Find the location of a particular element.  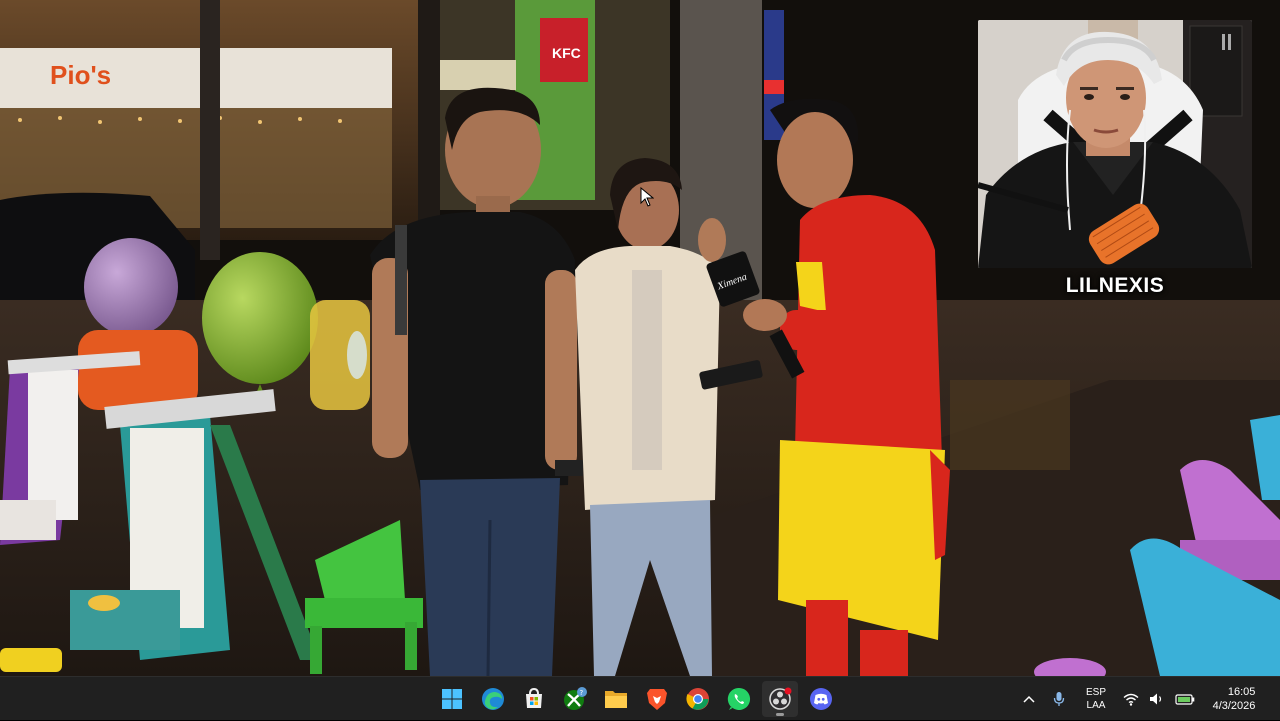

taskbar-chrome is located at coordinates (698, 699).